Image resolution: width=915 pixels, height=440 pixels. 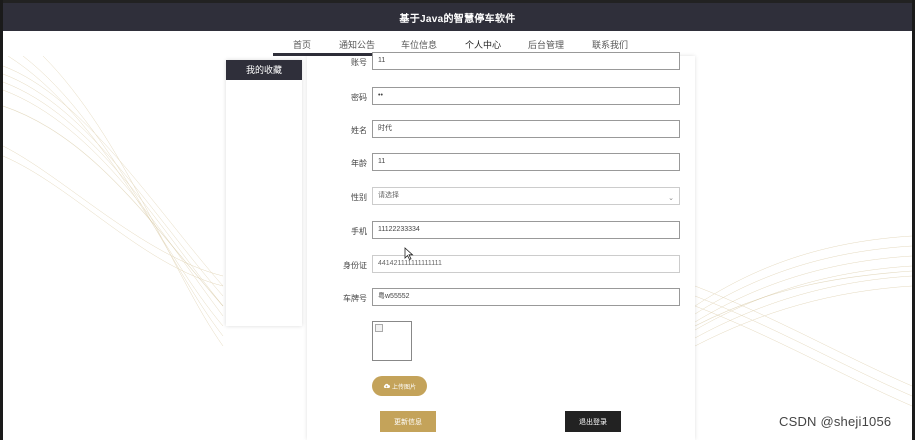 I want to click on form-row-name: 姓名 时代, so click(x=501, y=130).